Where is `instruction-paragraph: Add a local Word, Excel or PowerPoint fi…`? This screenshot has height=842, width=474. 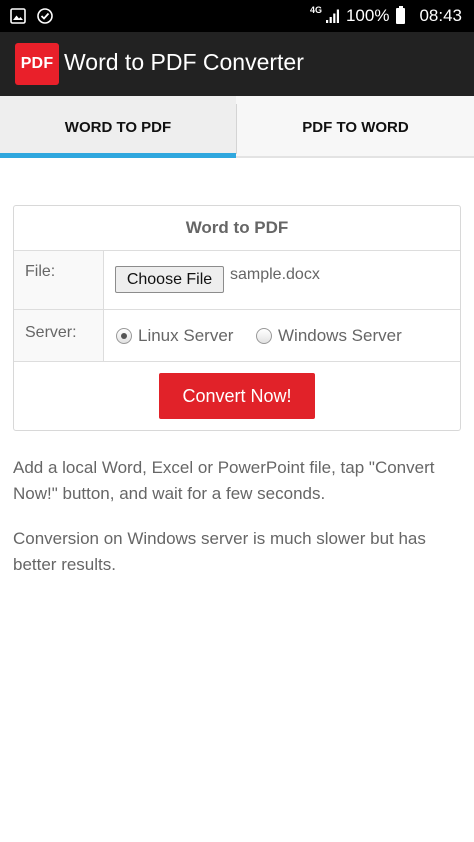
instruction-paragraph: Add a local Word, Excel or PowerPoint fi… is located at coordinates (224, 480).